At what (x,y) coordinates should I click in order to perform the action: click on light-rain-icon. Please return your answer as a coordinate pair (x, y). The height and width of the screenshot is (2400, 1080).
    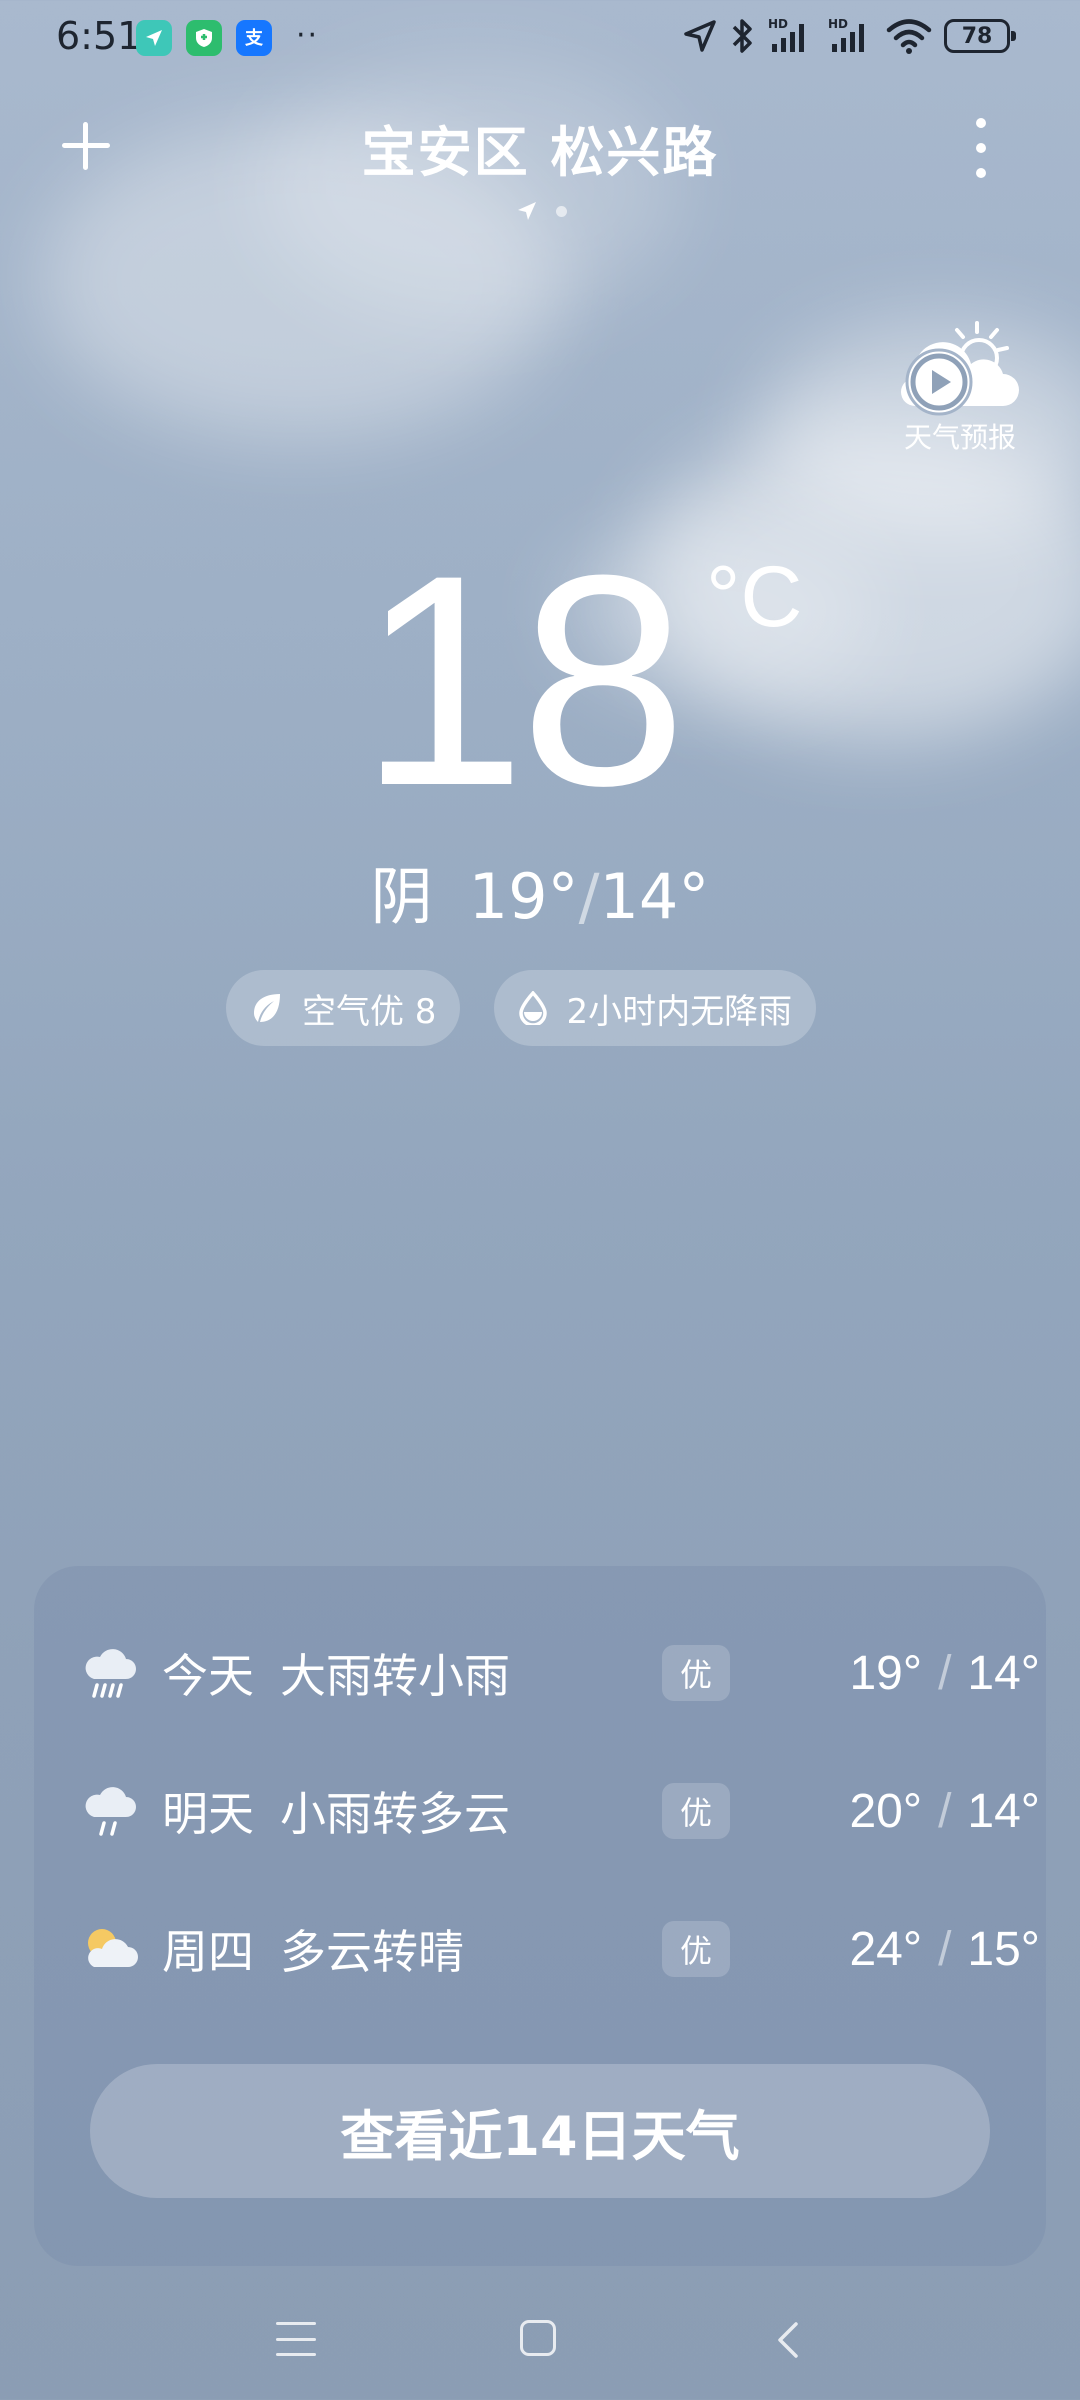
    Looking at the image, I should click on (110, 1811).